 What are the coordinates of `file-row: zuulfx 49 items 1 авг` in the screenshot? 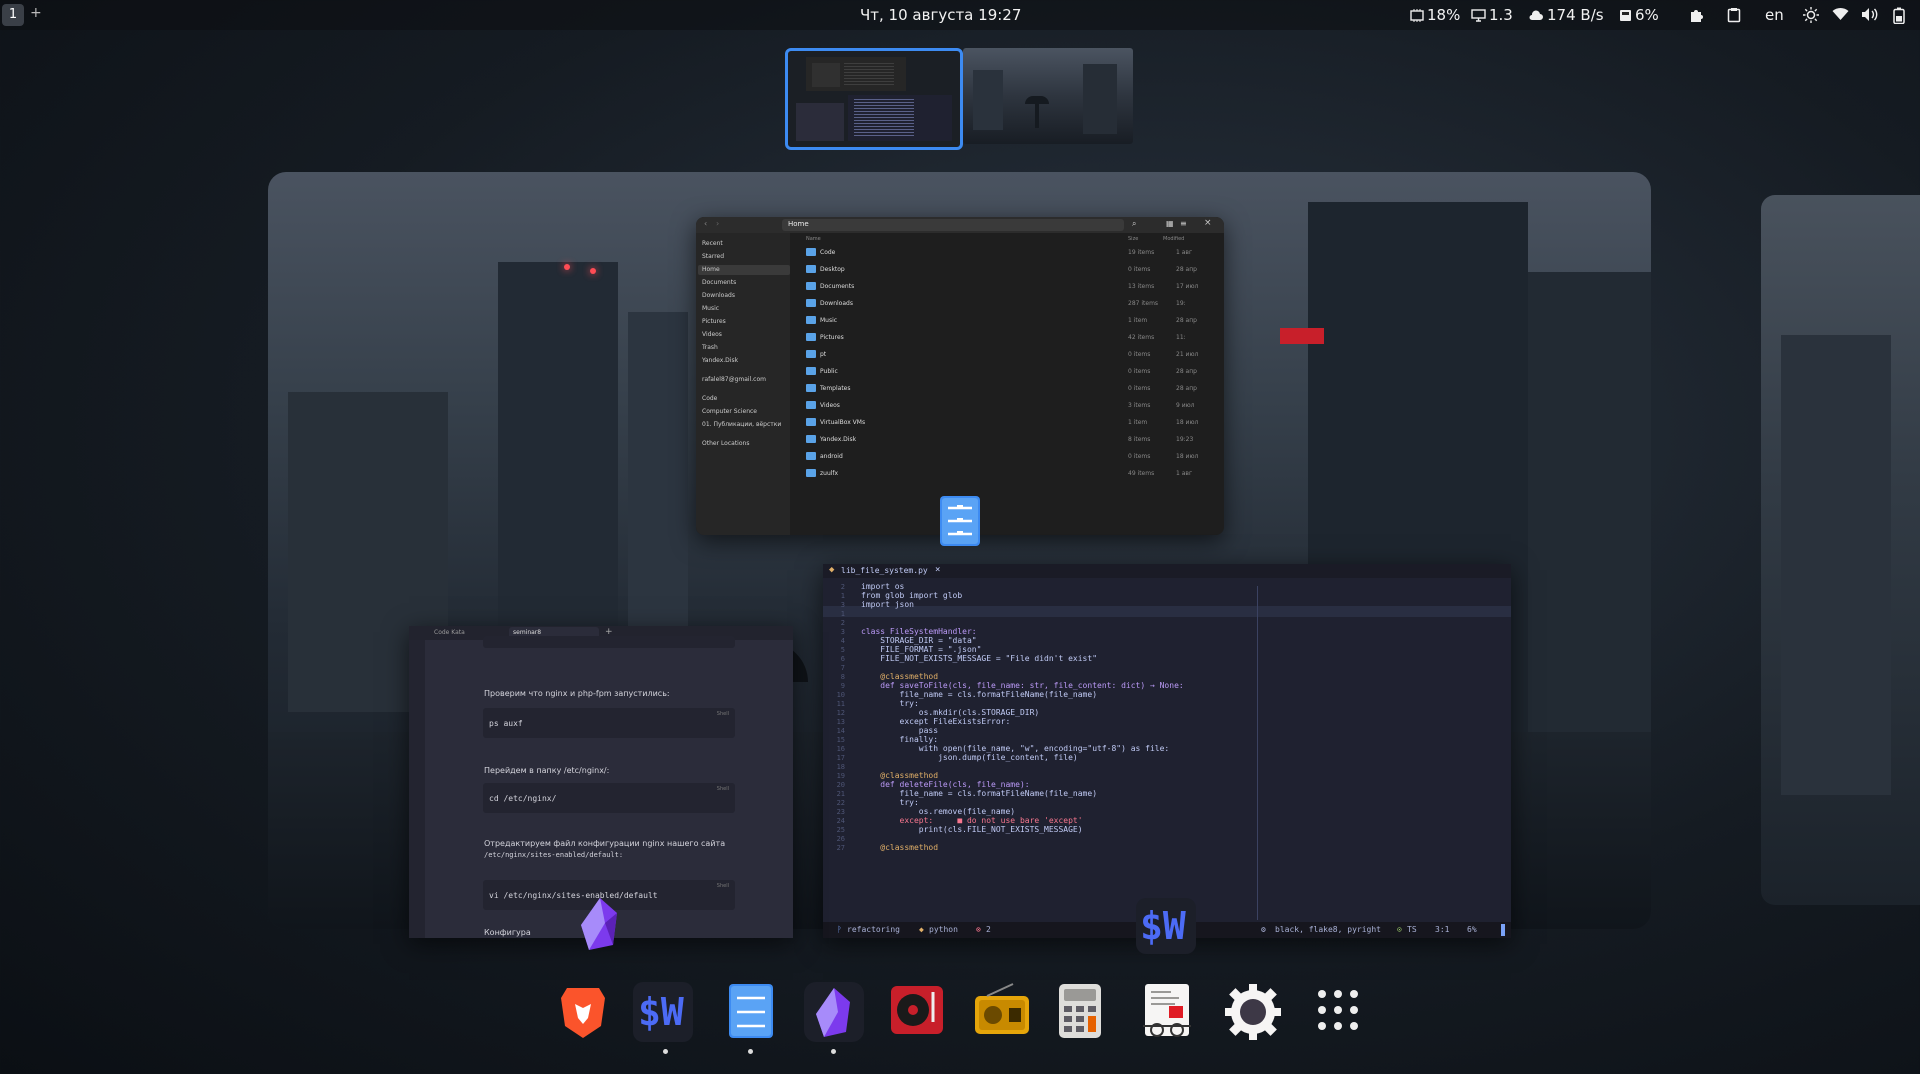 It's located at (1011, 474).